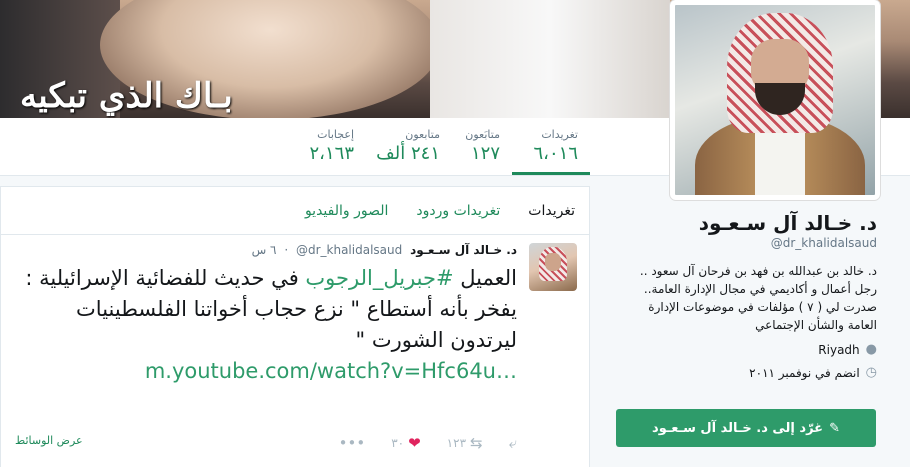  I want to click on more-dots-icon: •••, so click(352, 443).